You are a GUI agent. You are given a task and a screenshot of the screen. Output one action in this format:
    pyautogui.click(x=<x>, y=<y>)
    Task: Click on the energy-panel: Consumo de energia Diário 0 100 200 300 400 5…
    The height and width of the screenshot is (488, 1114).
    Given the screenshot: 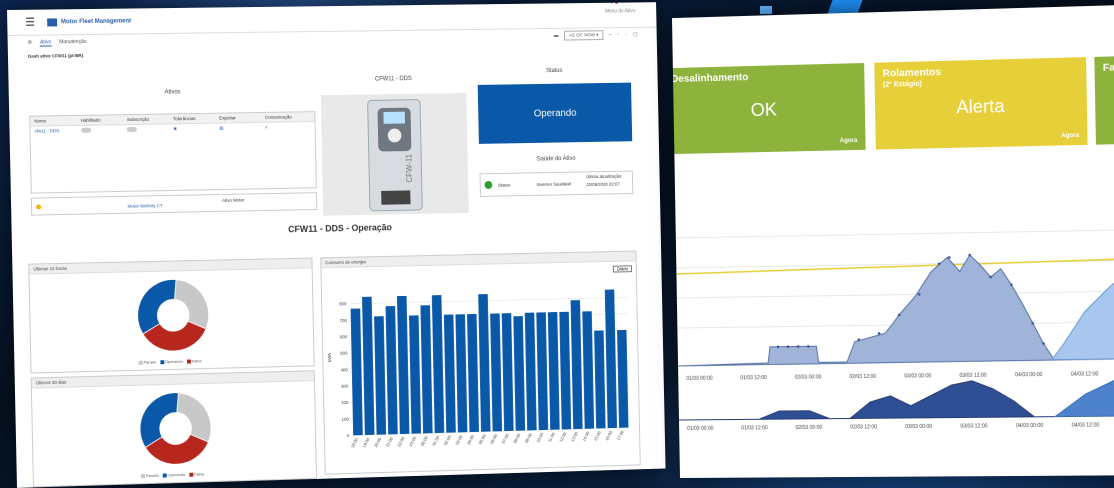 What is the action you would take?
    pyautogui.click(x=480, y=363)
    